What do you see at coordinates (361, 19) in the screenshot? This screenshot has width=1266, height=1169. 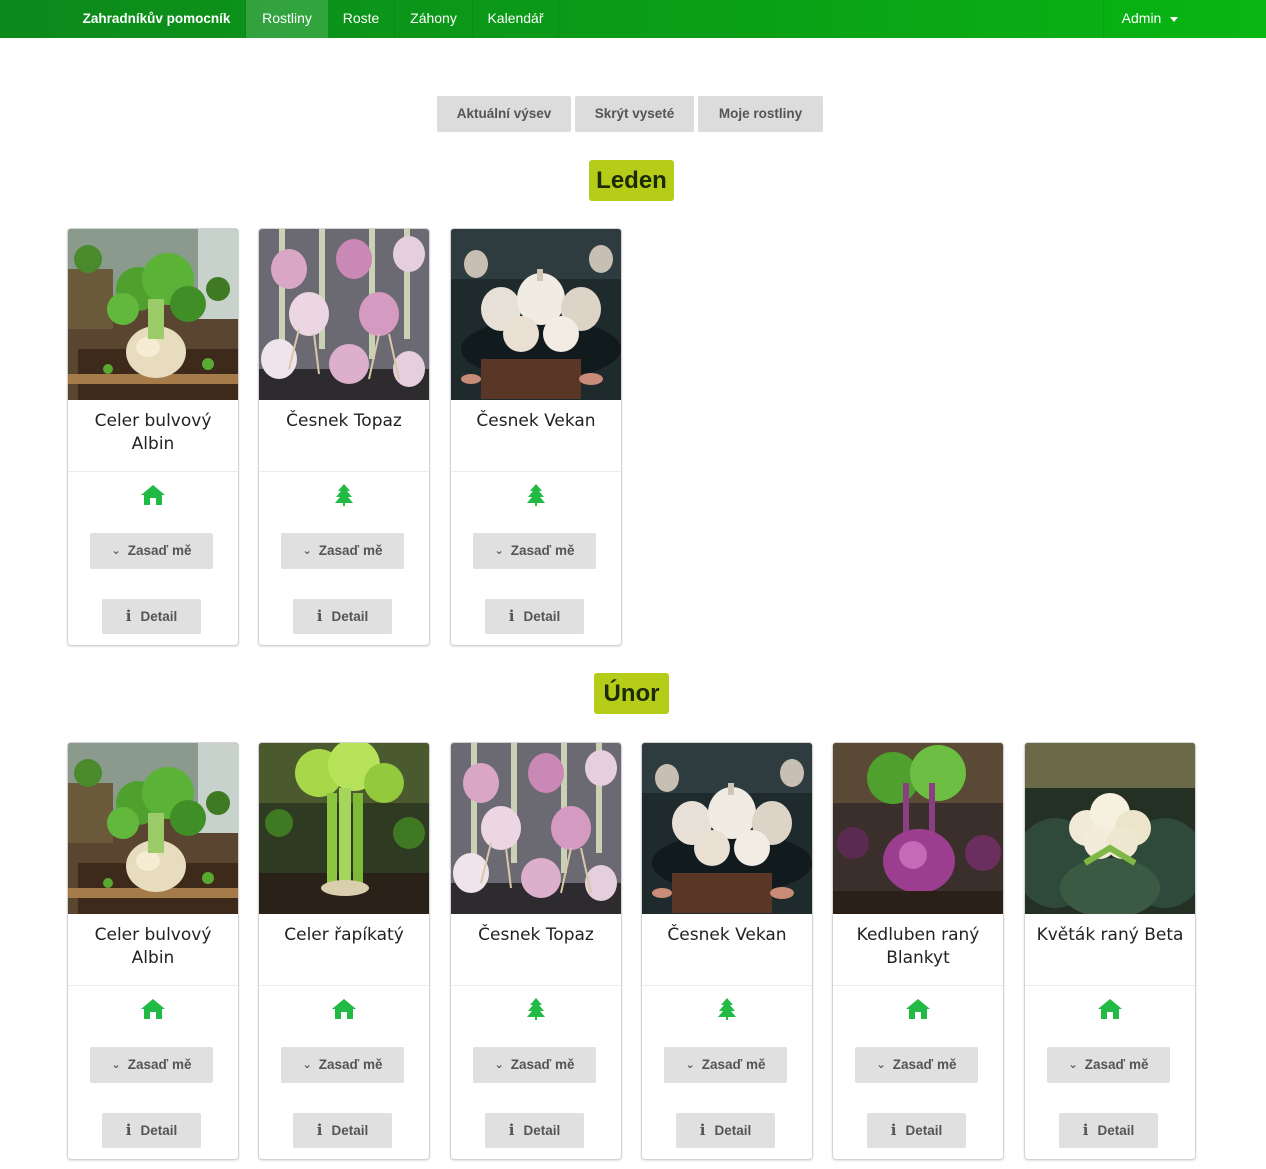 I see `nav-item-roste: Roste` at bounding box center [361, 19].